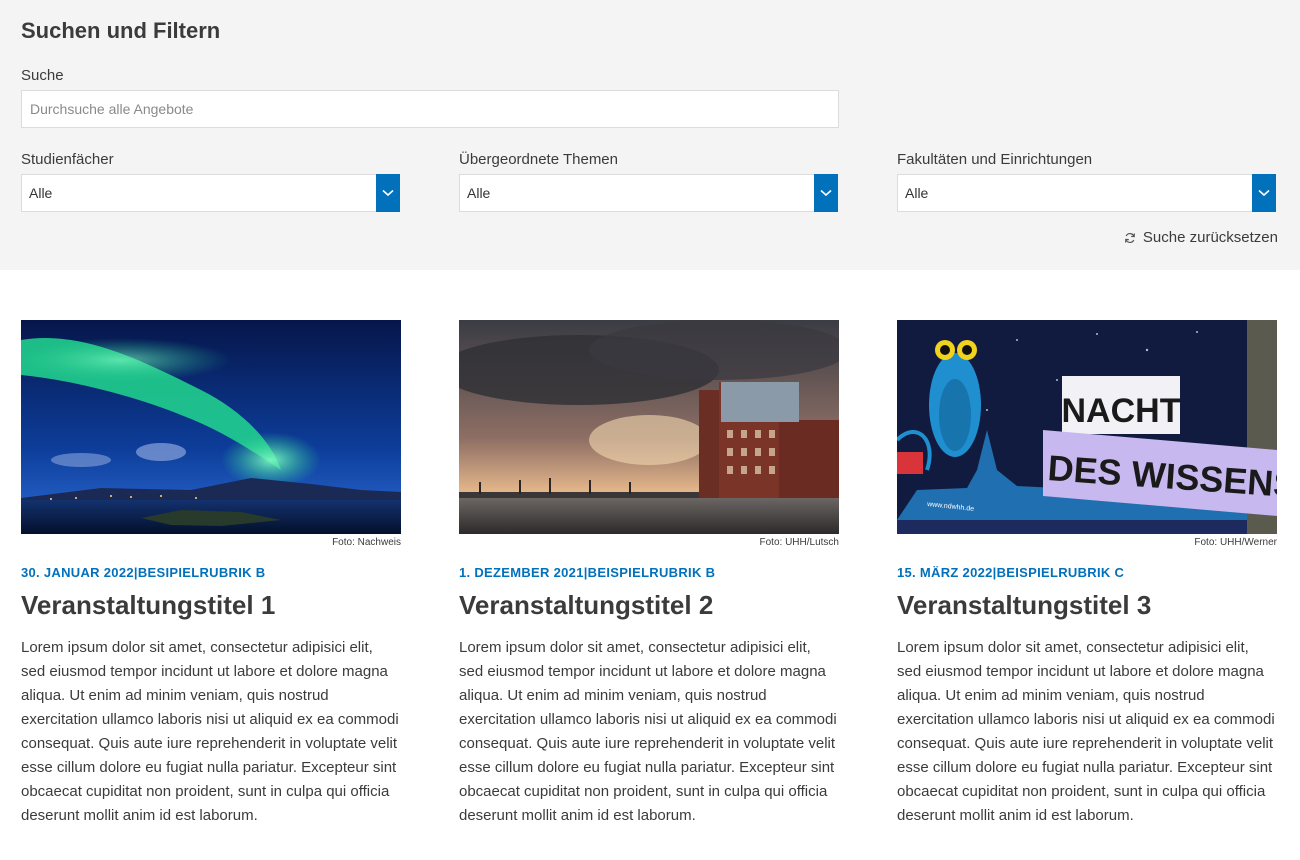 This screenshot has height=860, width=1300. I want to click on search-input, so click(430, 109).